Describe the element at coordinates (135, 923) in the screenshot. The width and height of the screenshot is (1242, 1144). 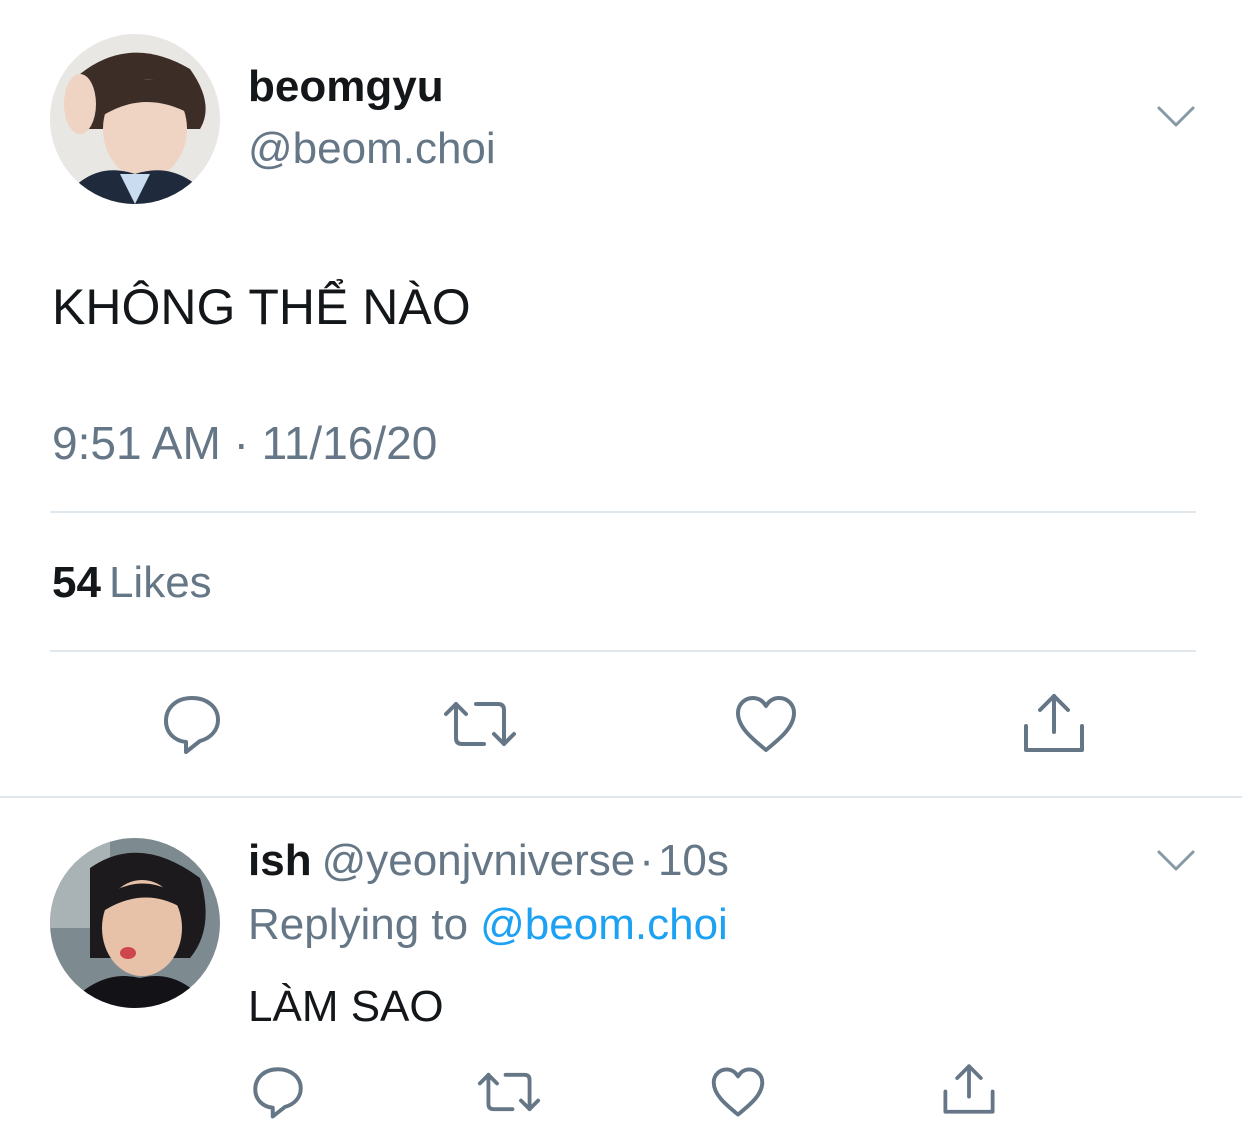
I see `reply-avatar` at that location.